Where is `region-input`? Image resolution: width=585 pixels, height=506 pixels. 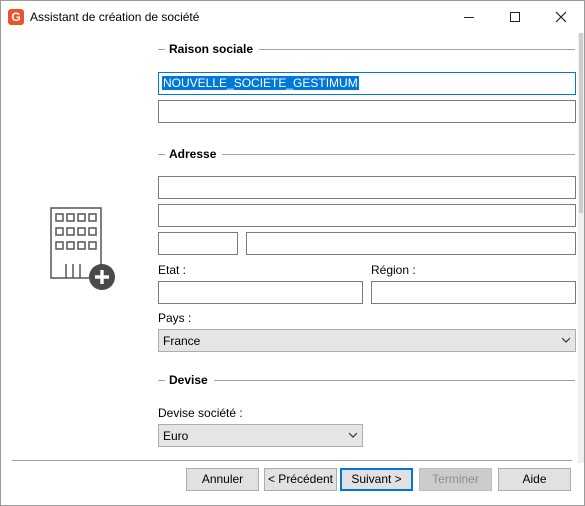 region-input is located at coordinates (473, 292).